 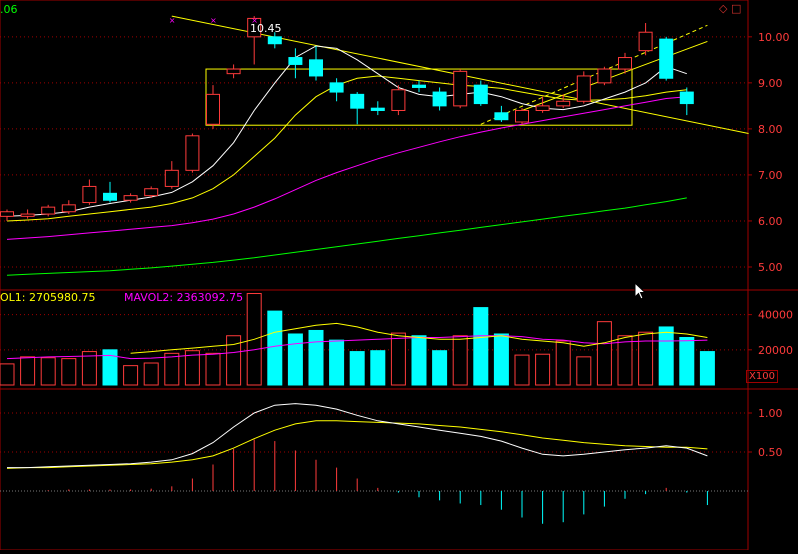 I want to click on mavol1-label: OL1: 2705980.75, so click(x=48, y=297).